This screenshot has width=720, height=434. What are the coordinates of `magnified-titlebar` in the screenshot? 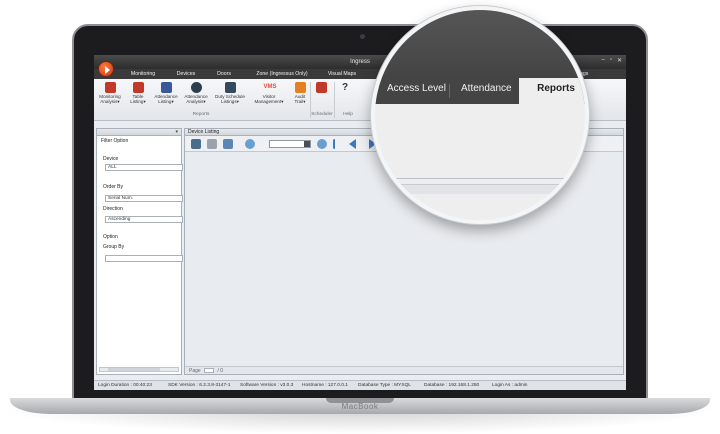 It's located at (480, 44).